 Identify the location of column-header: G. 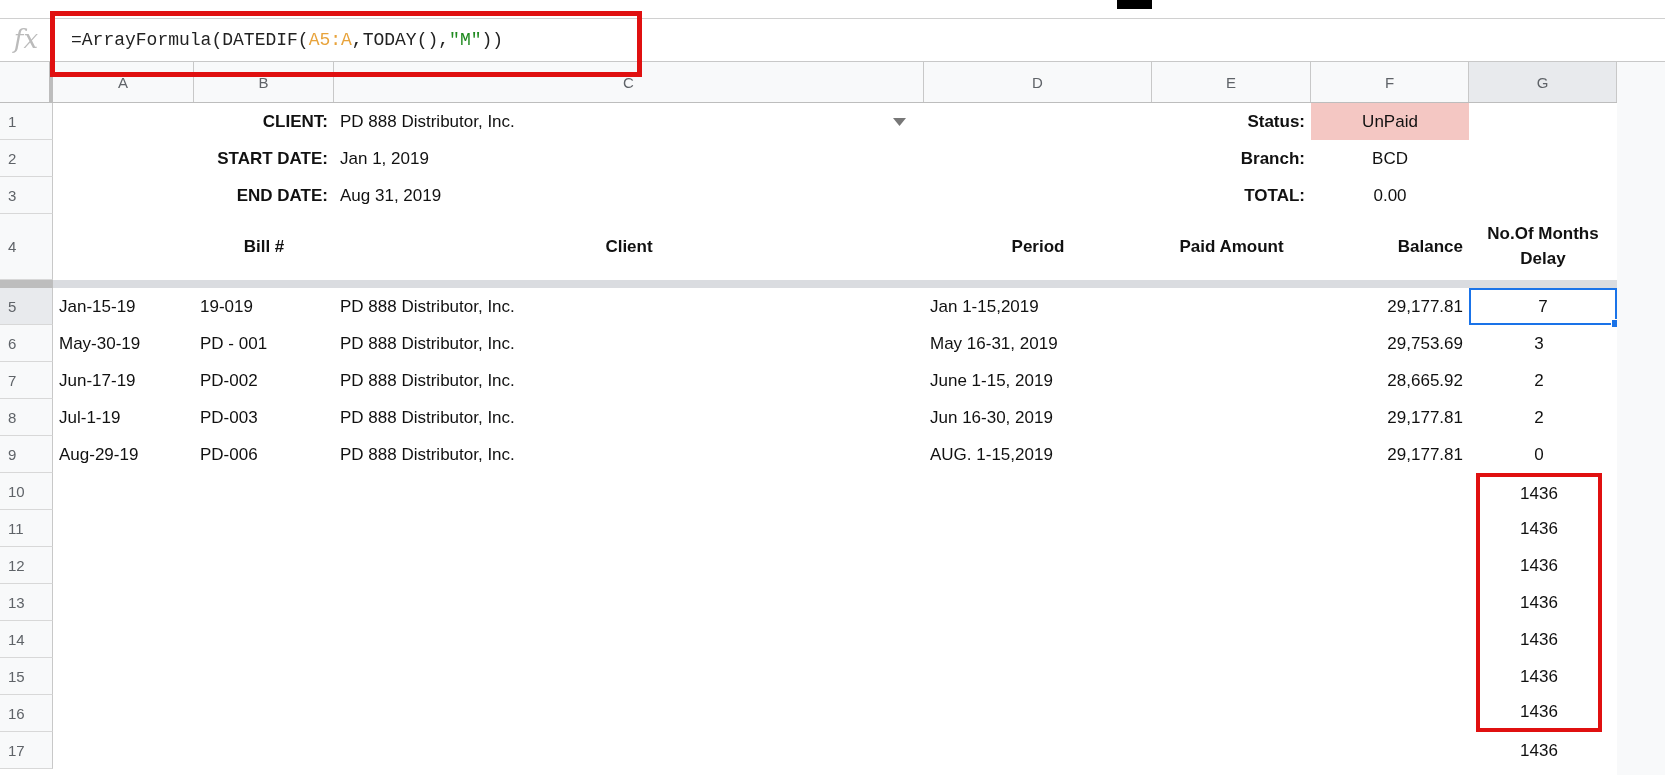
(1543, 82).